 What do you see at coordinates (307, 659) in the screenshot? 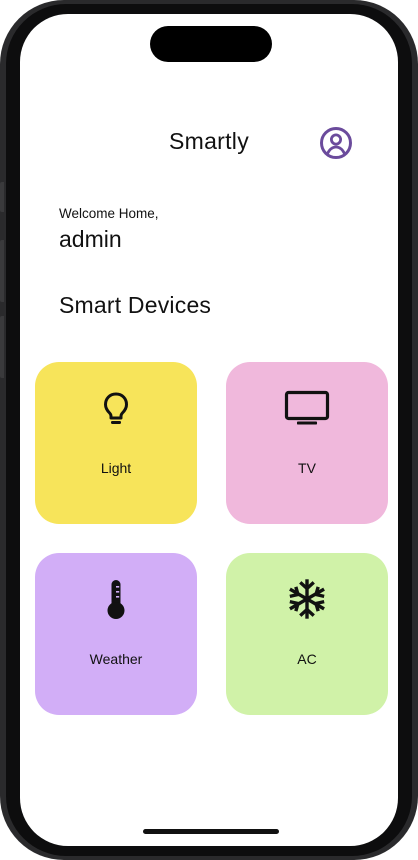
I see `device-label-ac: AC` at bounding box center [307, 659].